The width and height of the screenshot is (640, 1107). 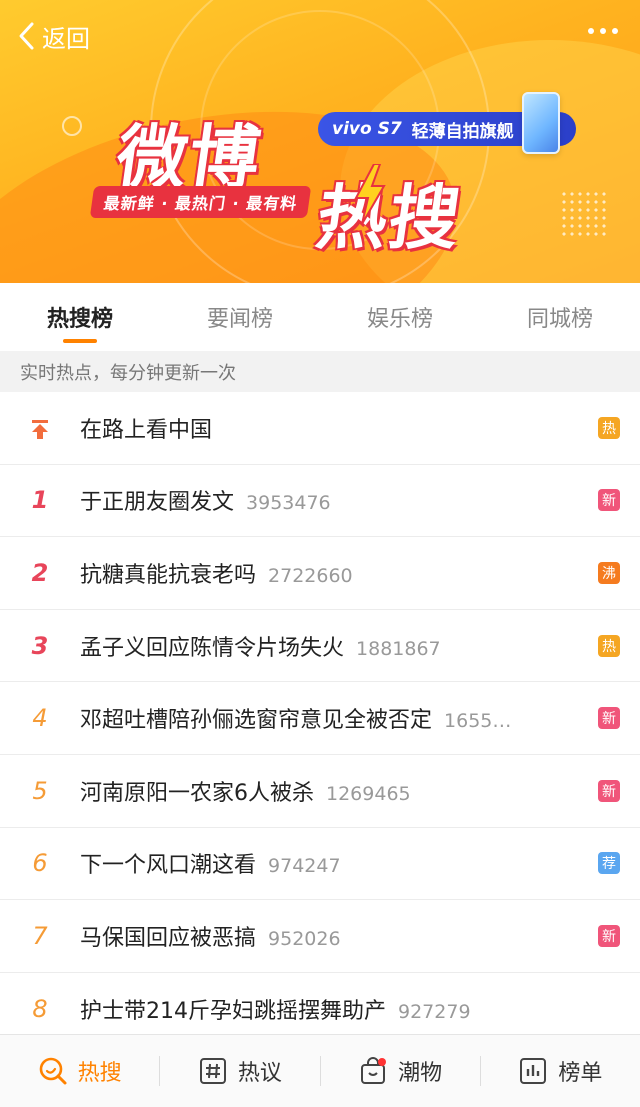 I want to click on list-item: 4 邓超吐槽陪孙俪选窗帘意见全被否定 1655… 新, so click(x=320, y=718).